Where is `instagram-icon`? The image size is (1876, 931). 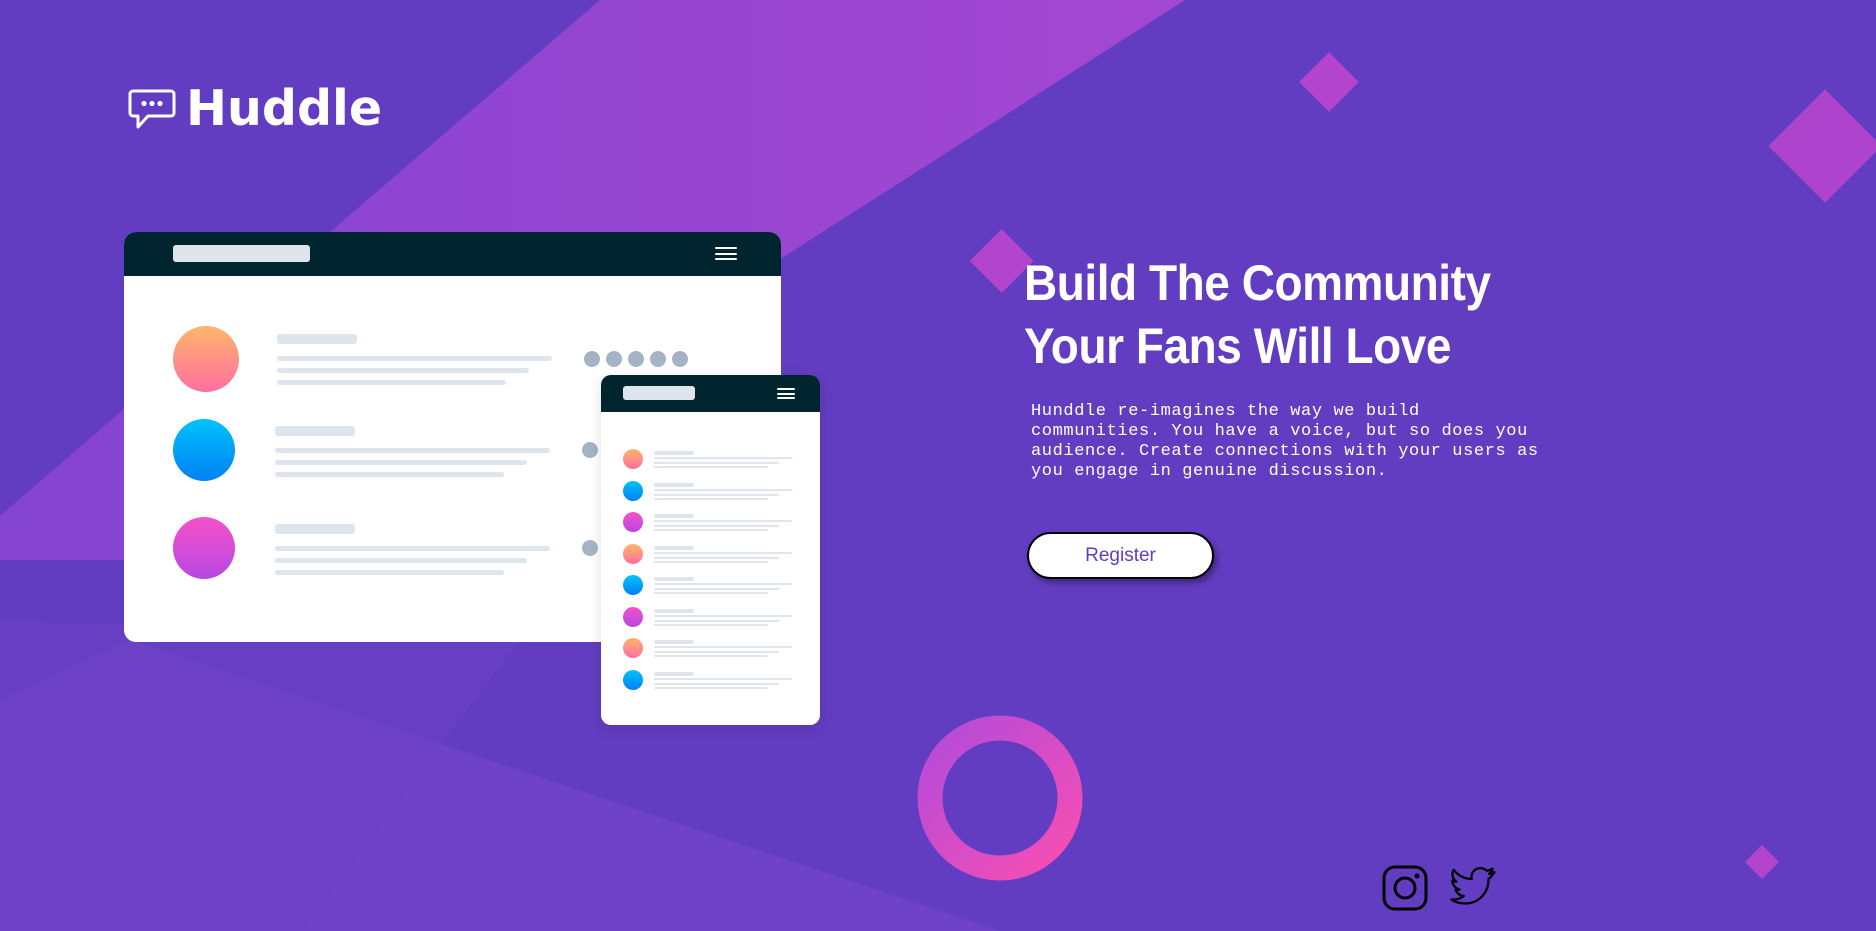 instagram-icon is located at coordinates (1405, 888).